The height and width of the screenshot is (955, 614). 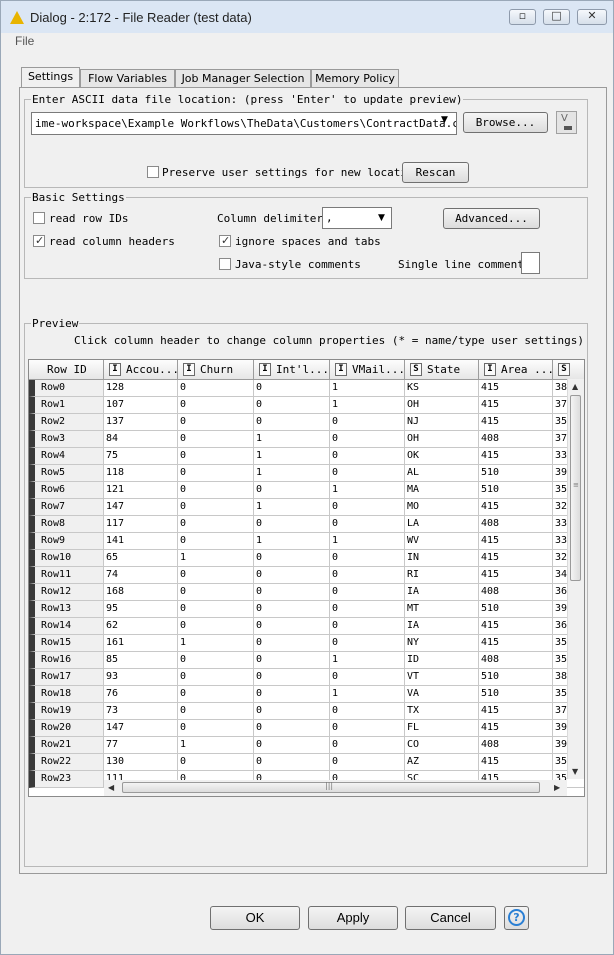 What do you see at coordinates (306, 592) in the screenshot?
I see `table-row: Row12 168 0 0 0 IA 408 36` at bounding box center [306, 592].